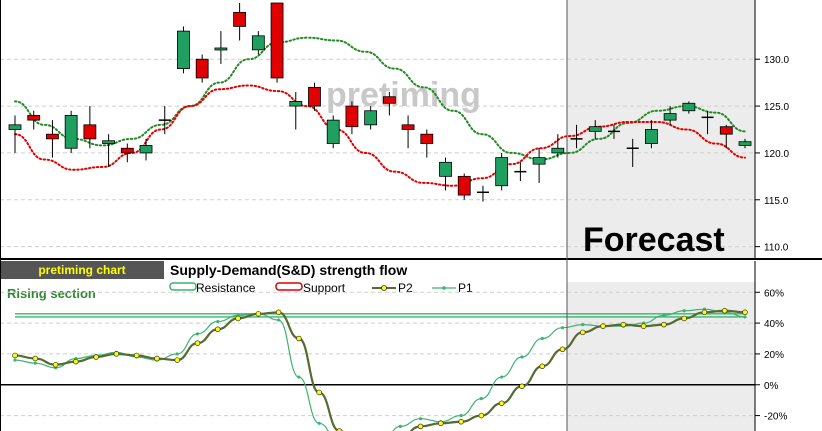 The image size is (822, 431). What do you see at coordinates (226, 288) in the screenshot?
I see `legend-resistance-label: Resistance` at bounding box center [226, 288].